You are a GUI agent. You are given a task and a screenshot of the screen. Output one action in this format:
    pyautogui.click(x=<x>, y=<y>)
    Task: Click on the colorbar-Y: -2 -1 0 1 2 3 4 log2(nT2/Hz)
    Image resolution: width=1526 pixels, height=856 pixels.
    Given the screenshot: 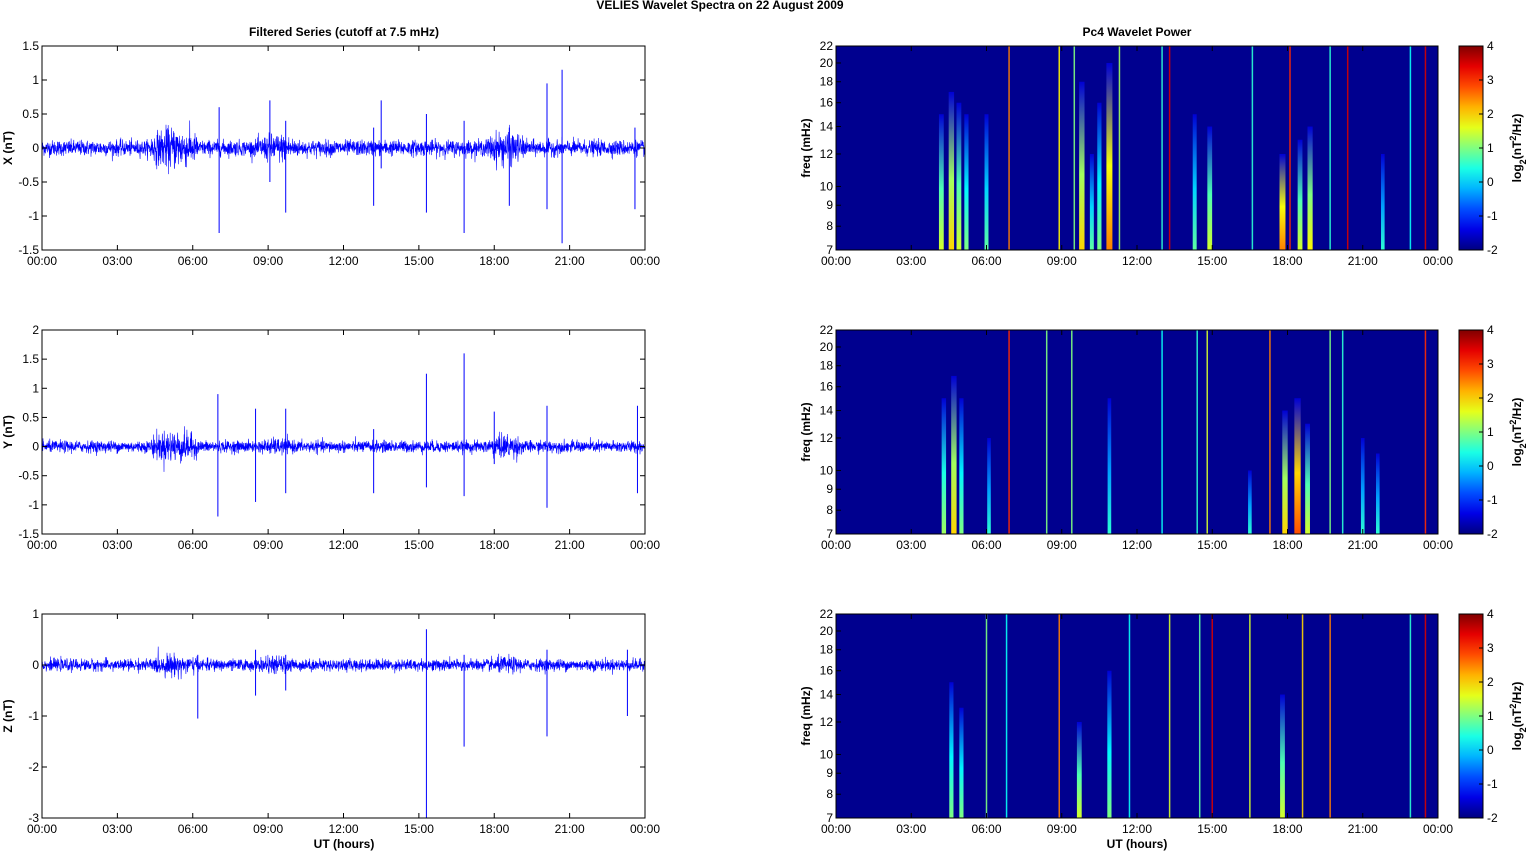 What is the action you would take?
    pyautogui.click(x=1492, y=432)
    